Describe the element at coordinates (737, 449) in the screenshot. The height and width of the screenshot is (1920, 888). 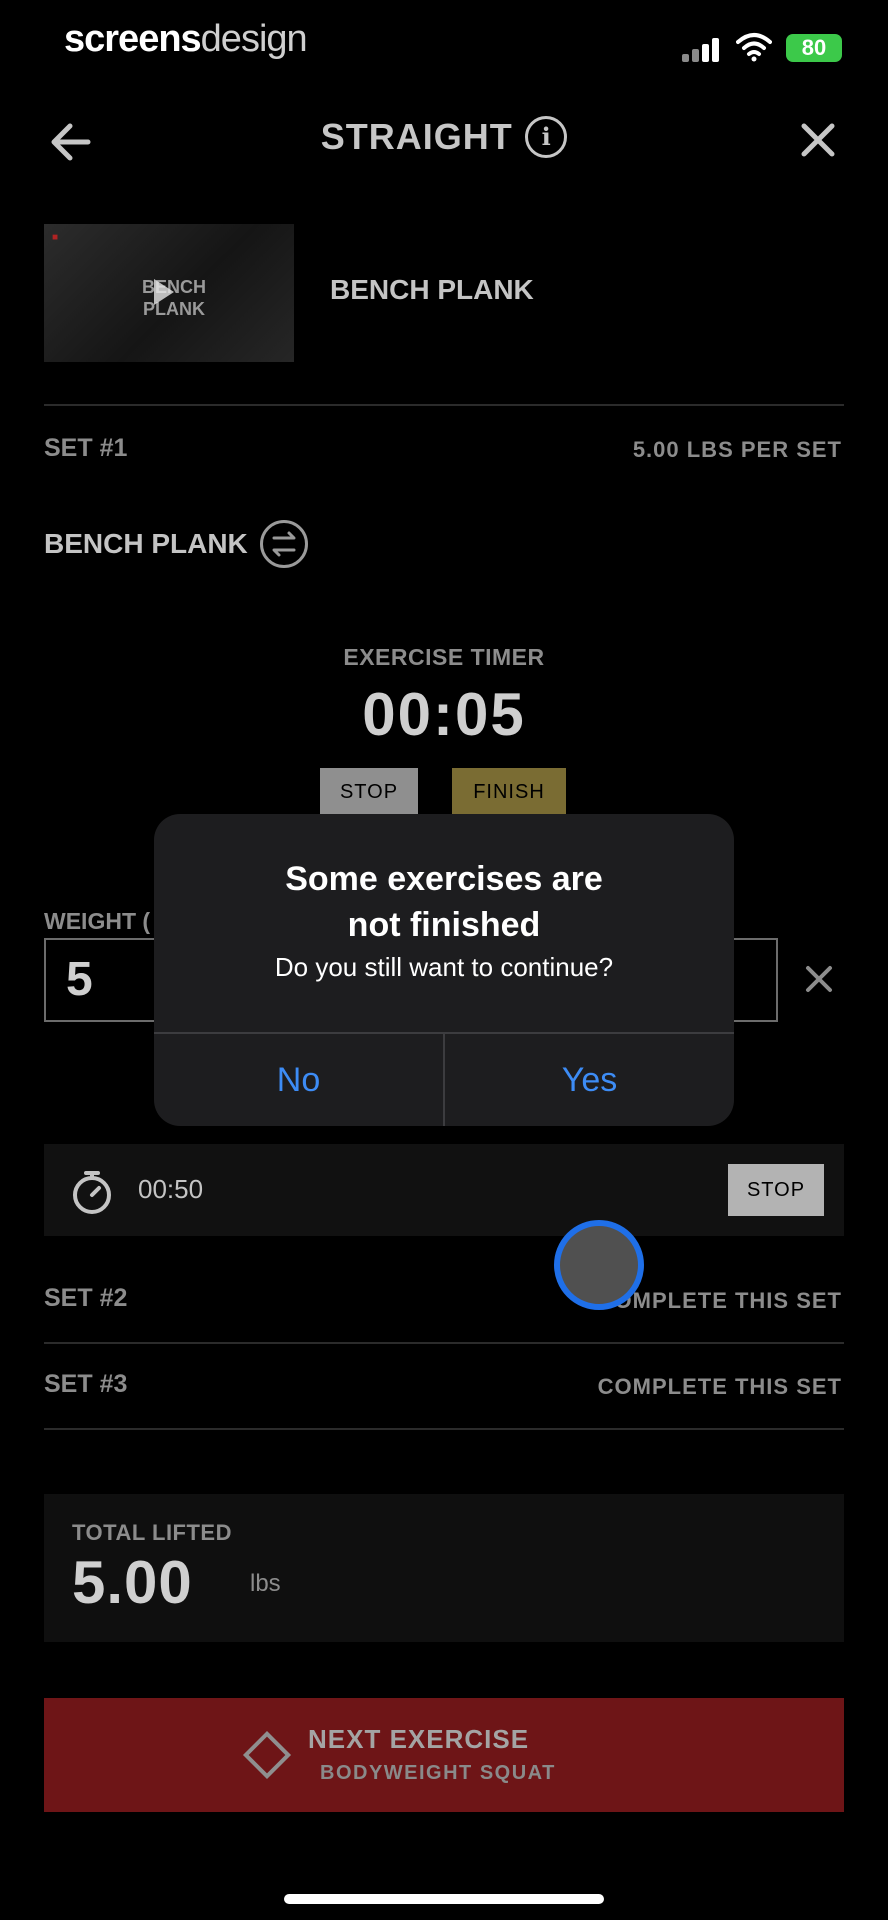
I see `lbs-per-set: 5.00 LBS PER SET` at that location.